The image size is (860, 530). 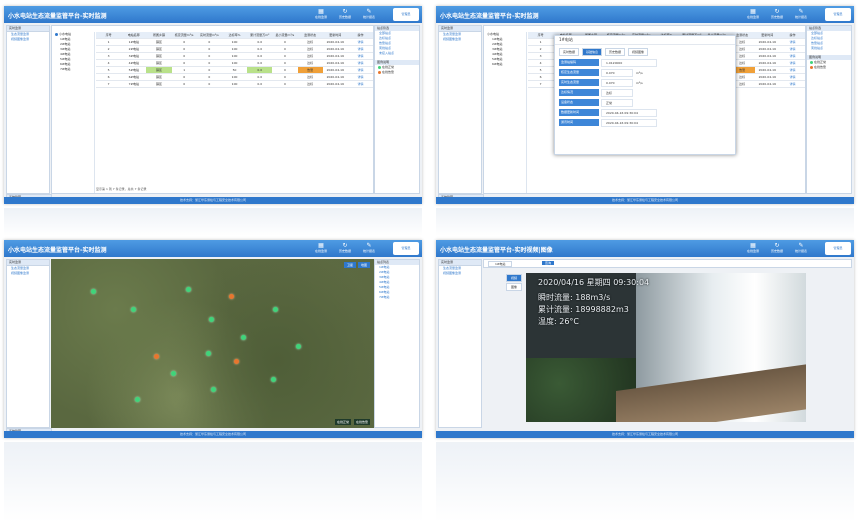 What do you see at coordinates (234, 35) in the screenshot?
I see `column-header: 达标率%` at bounding box center [234, 35].